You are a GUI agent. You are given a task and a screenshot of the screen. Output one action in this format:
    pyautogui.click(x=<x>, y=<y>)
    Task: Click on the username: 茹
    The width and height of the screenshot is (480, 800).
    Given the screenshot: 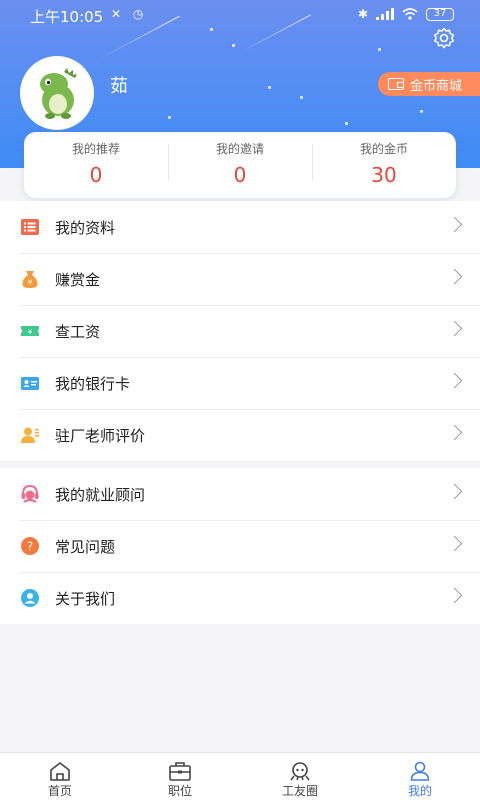 What is the action you would take?
    pyautogui.click(x=119, y=86)
    